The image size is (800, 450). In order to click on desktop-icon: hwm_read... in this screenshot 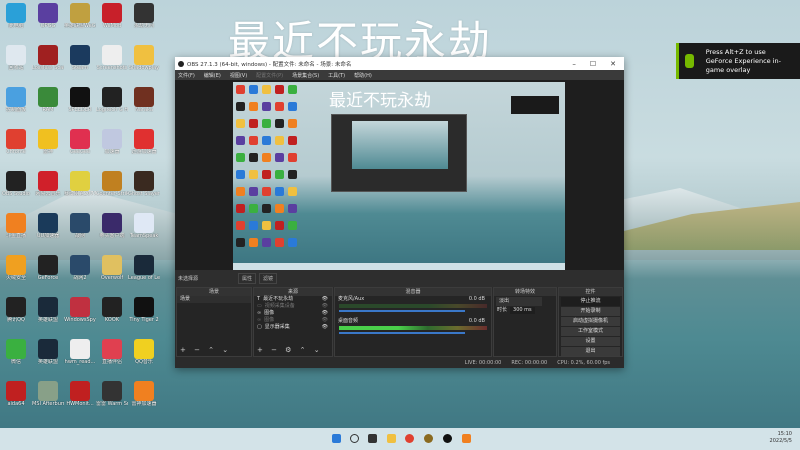, I will do `click(80, 352)`.